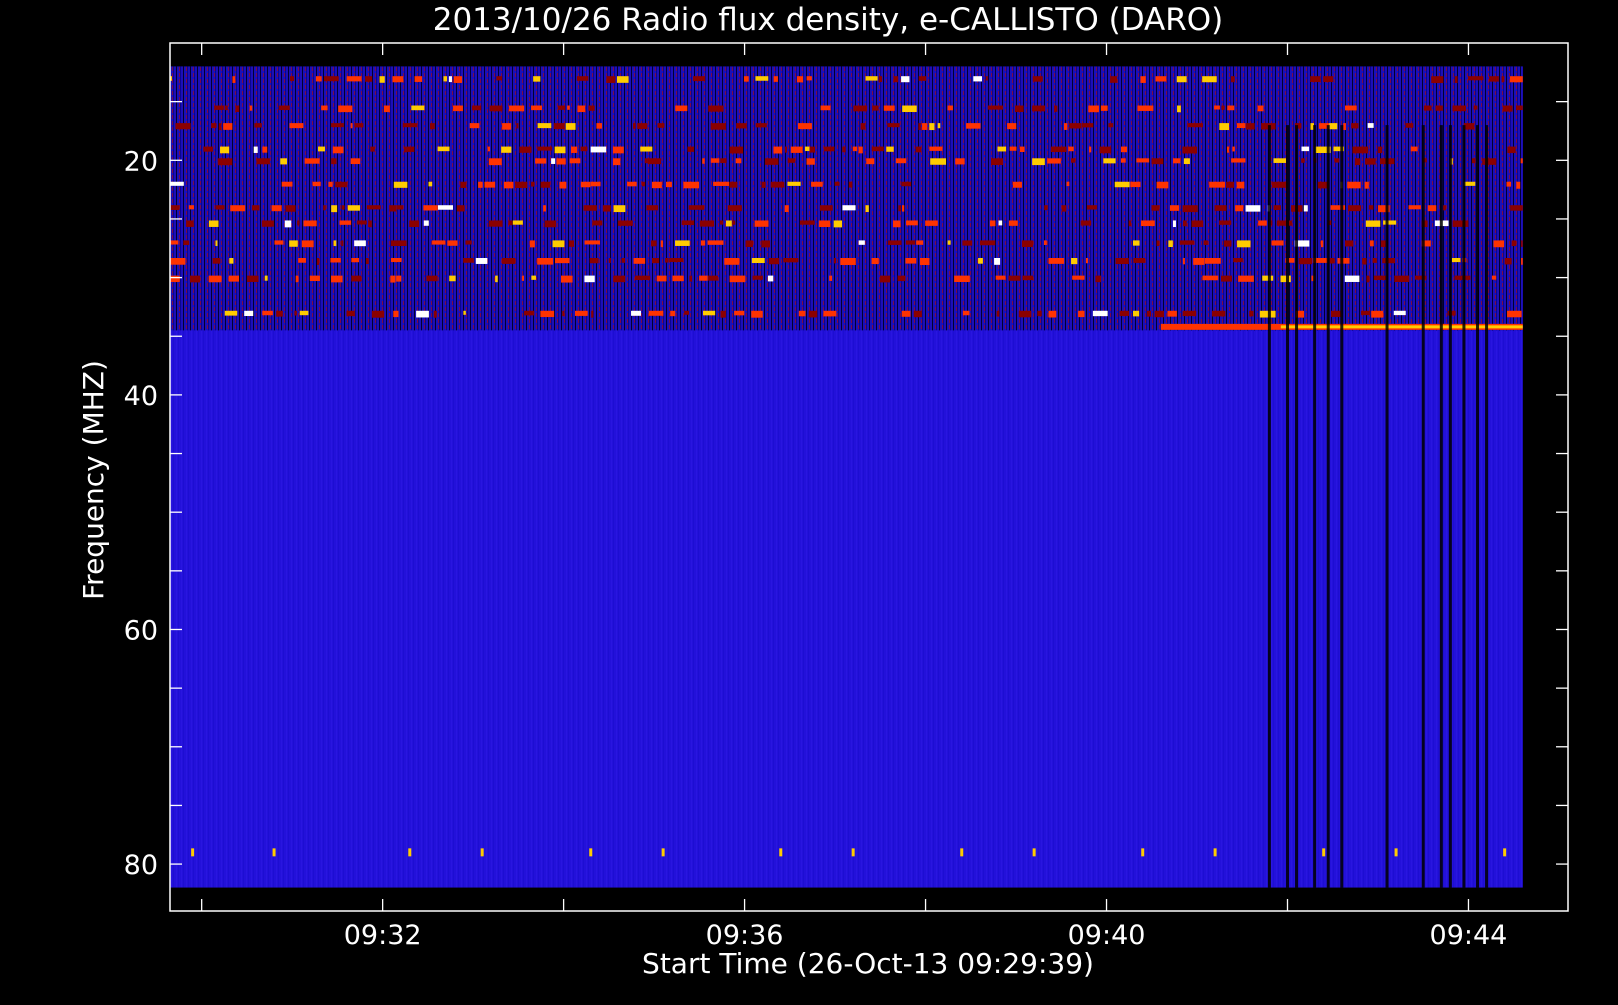 Image resolution: width=1618 pixels, height=1005 pixels. What do you see at coordinates (383, 935) in the screenshot?
I see `x-tick-label: 09:32` at bounding box center [383, 935].